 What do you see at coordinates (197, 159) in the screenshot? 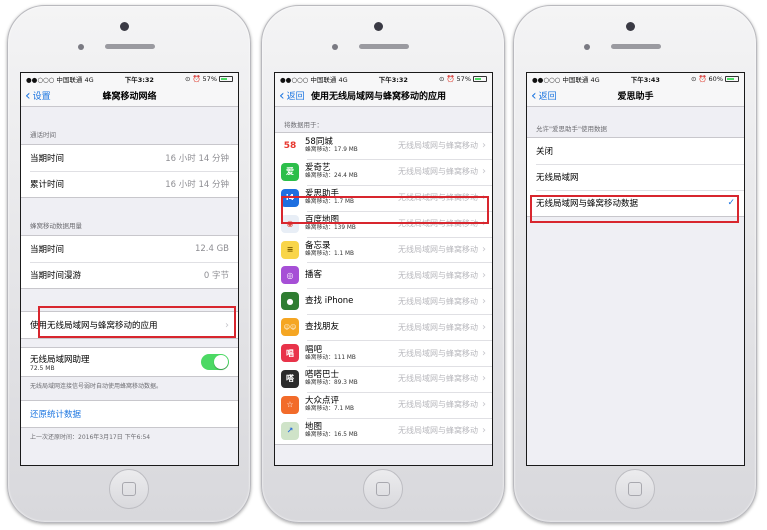
I see `row-value: 16 小时 14 分钟` at bounding box center [197, 159].